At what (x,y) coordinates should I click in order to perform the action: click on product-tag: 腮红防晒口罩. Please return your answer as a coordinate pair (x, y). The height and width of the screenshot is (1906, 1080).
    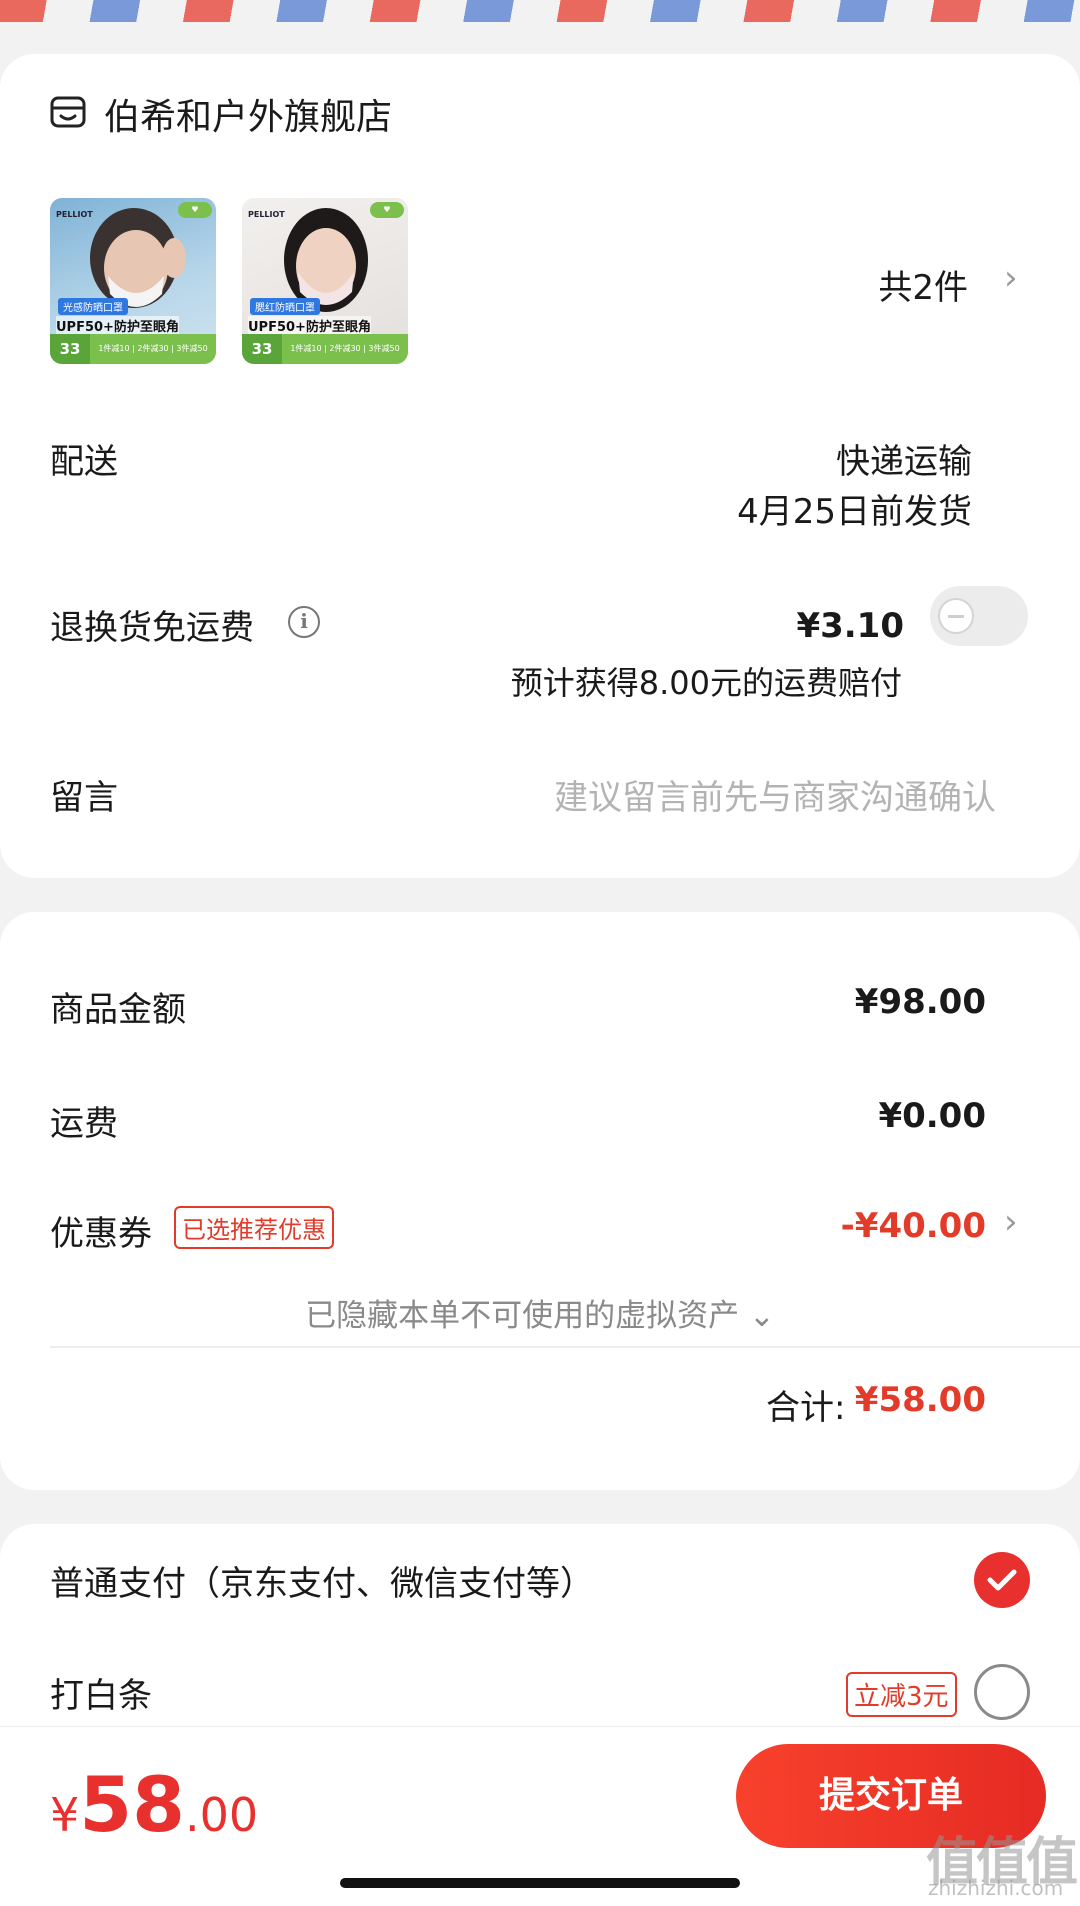
    Looking at the image, I should click on (285, 306).